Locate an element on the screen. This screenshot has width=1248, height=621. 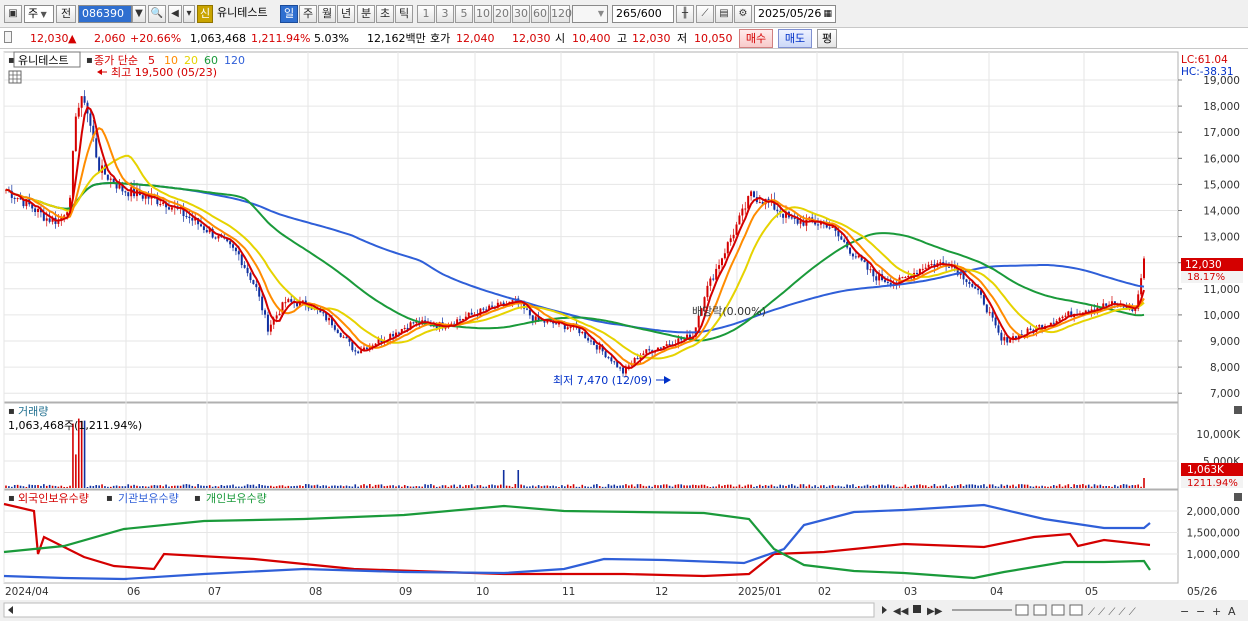
period-tab-minute: 분 is located at coordinates (366, 14).